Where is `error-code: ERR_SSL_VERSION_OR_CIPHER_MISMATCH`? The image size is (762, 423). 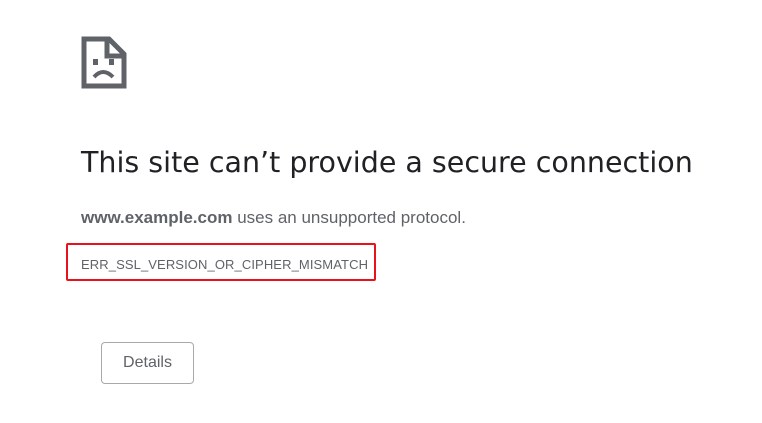 error-code: ERR_SSL_VERSION_OR_CIPHER_MISMATCH is located at coordinates (225, 264).